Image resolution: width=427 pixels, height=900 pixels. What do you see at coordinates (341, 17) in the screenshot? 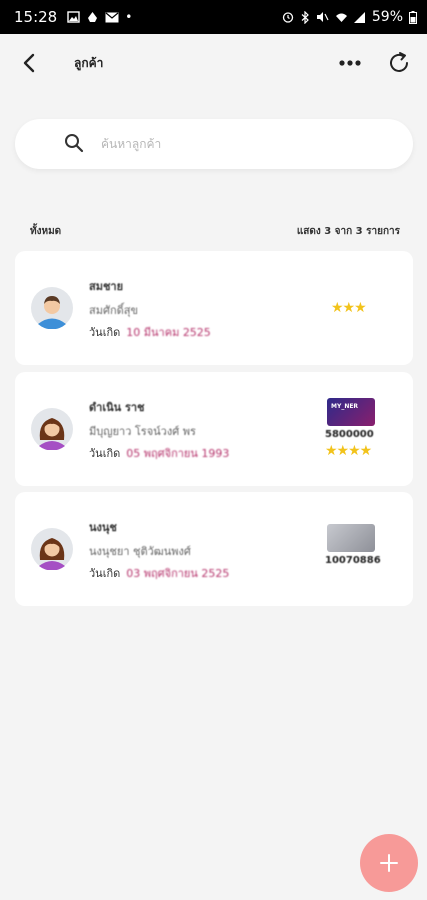
I see `wifi-icon` at bounding box center [341, 17].